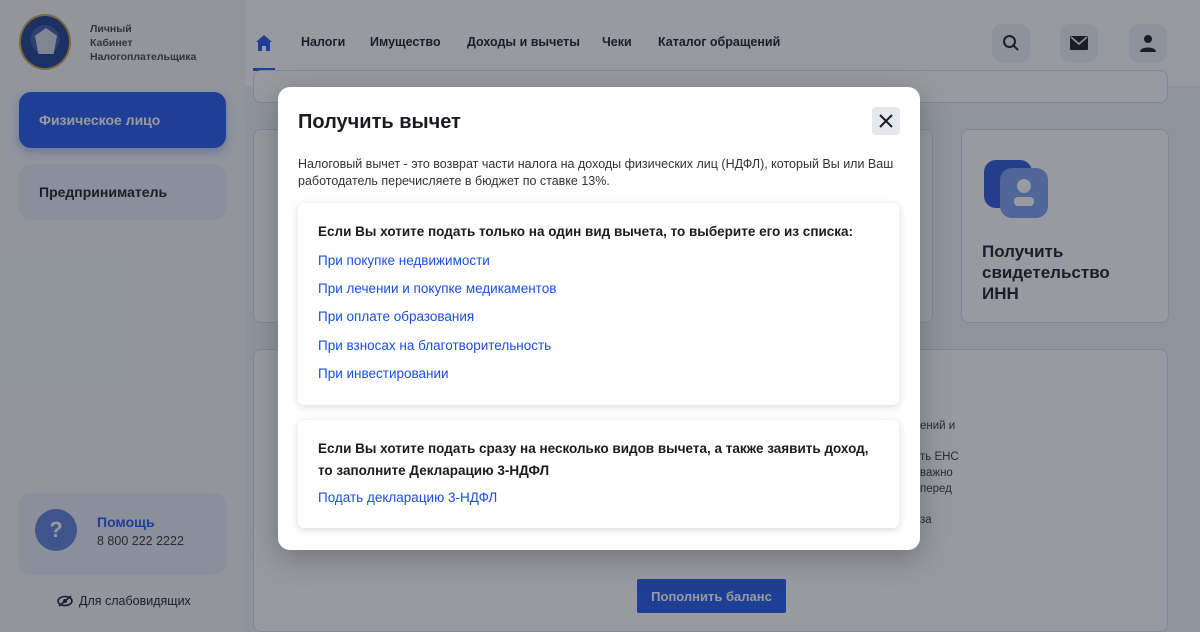 This screenshot has height=632, width=1200. Describe the element at coordinates (407, 497) in the screenshot. I see `declaration-3ndfl-link: Подать декларацию 3-НДФЛ` at that location.